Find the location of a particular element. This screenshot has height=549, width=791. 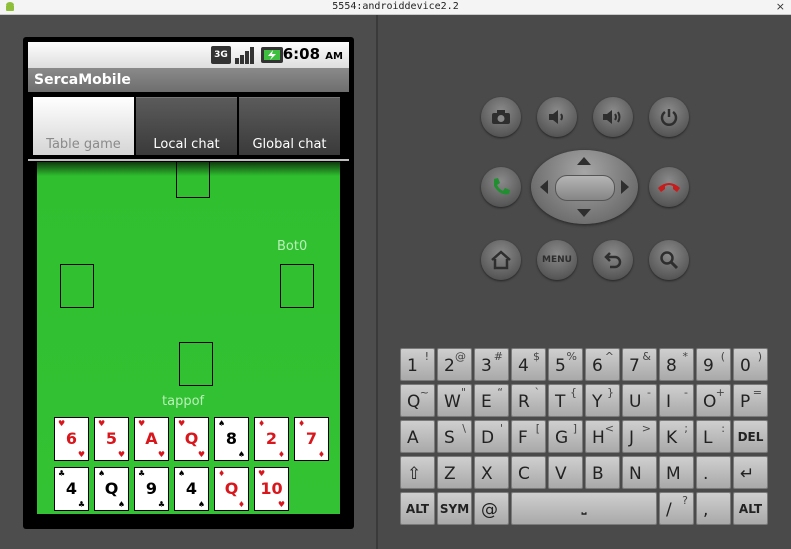

dpad-center-button is located at coordinates (585, 188).